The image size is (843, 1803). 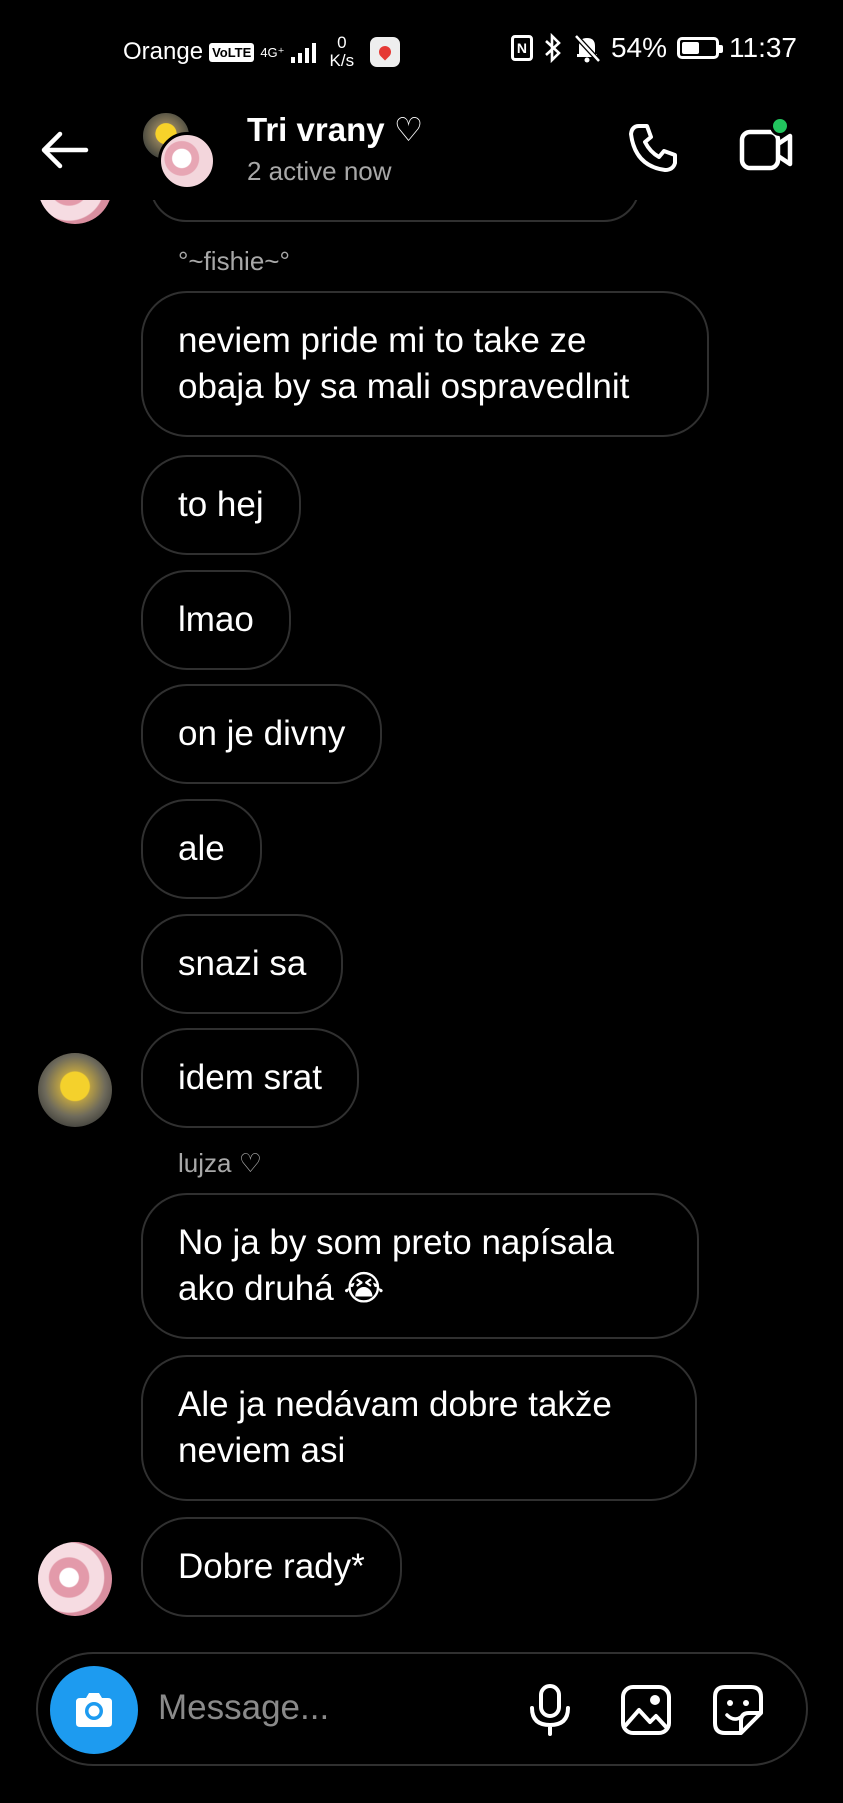 I want to click on data-rate: 0 K/s, so click(x=342, y=52).